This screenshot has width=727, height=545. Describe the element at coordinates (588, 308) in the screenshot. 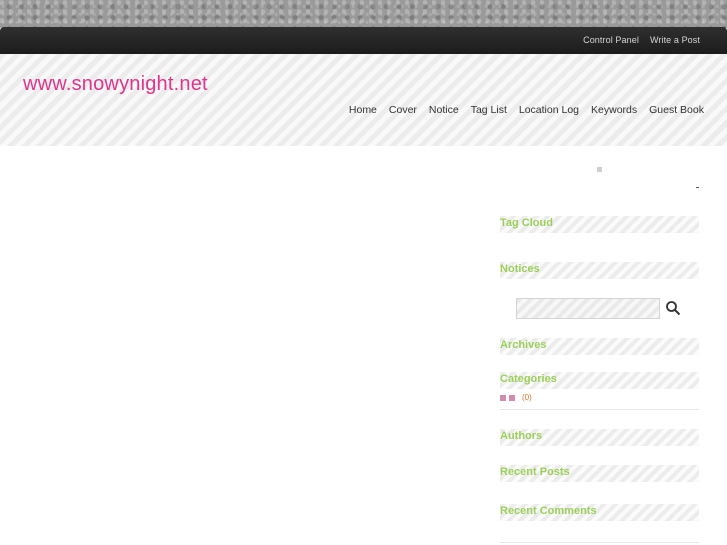

I see `search-input` at that location.